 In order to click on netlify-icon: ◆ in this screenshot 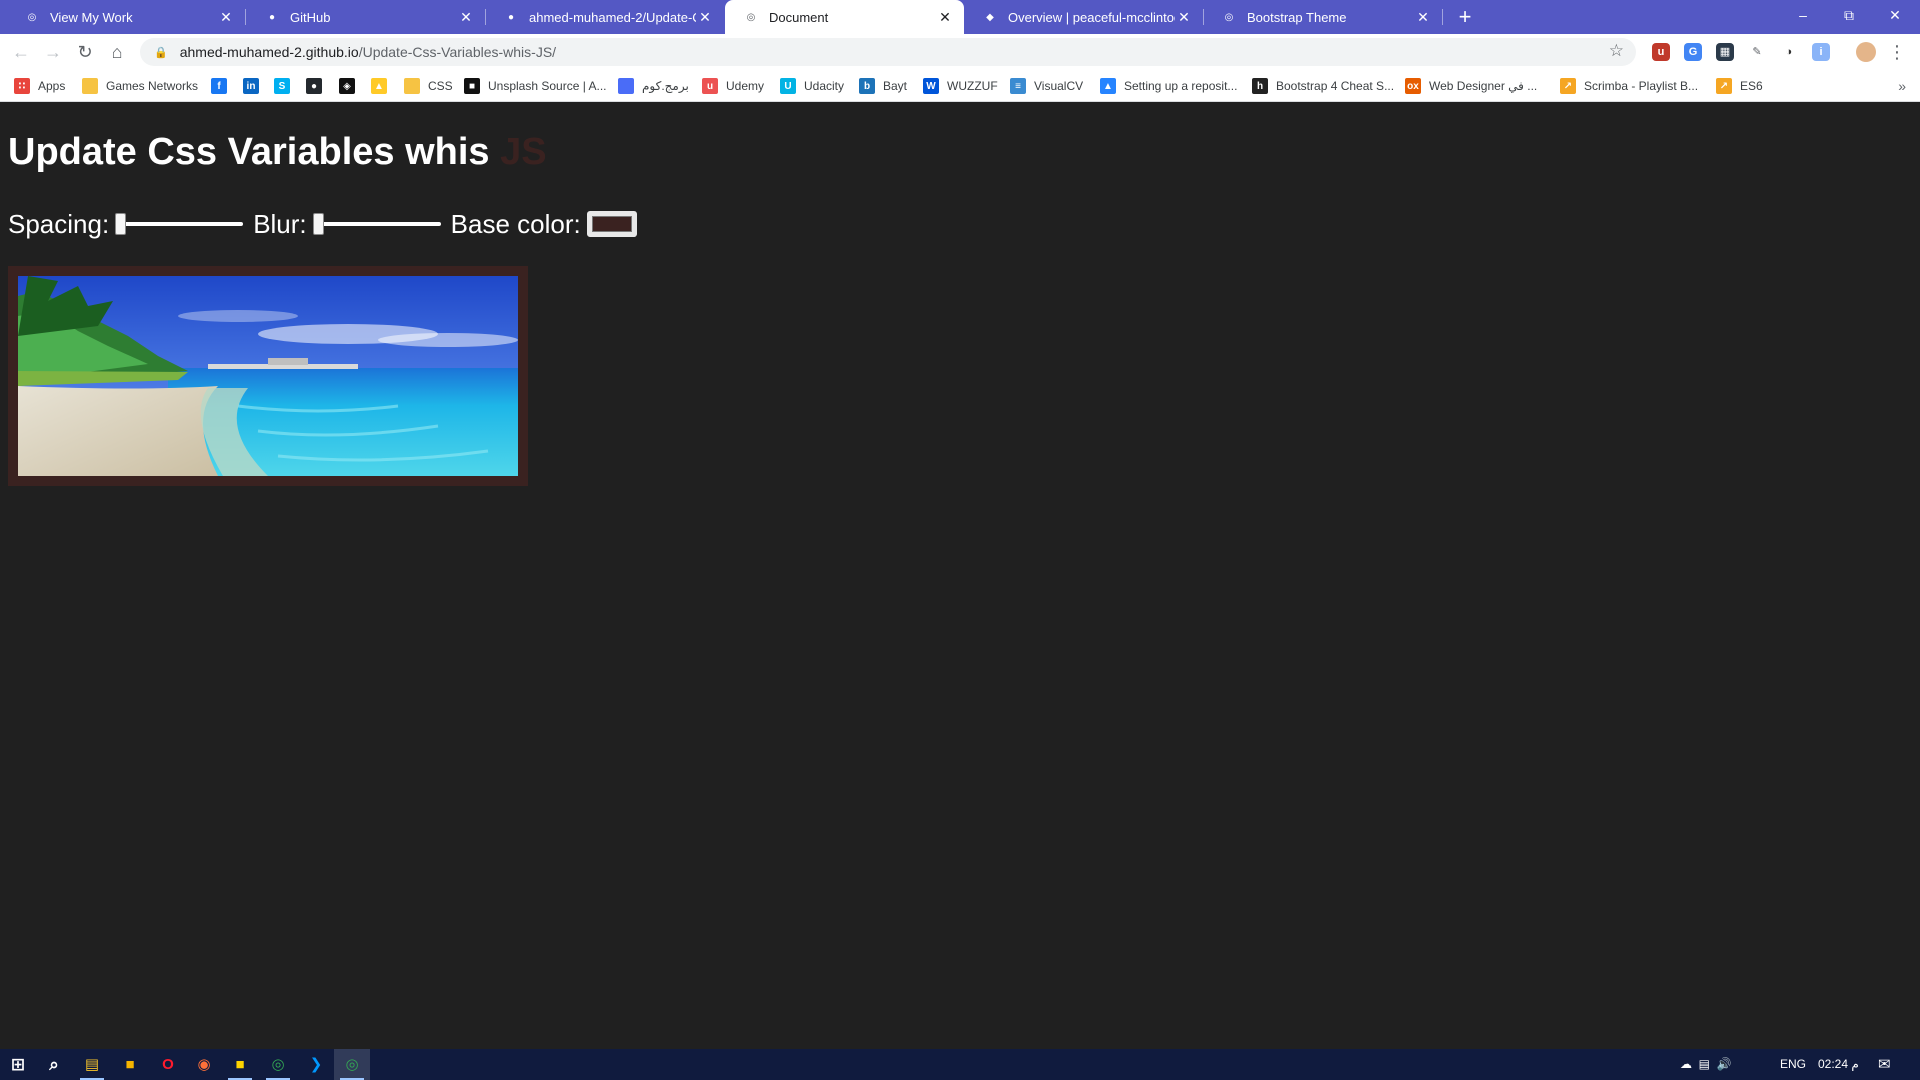, I will do `click(990, 17)`.